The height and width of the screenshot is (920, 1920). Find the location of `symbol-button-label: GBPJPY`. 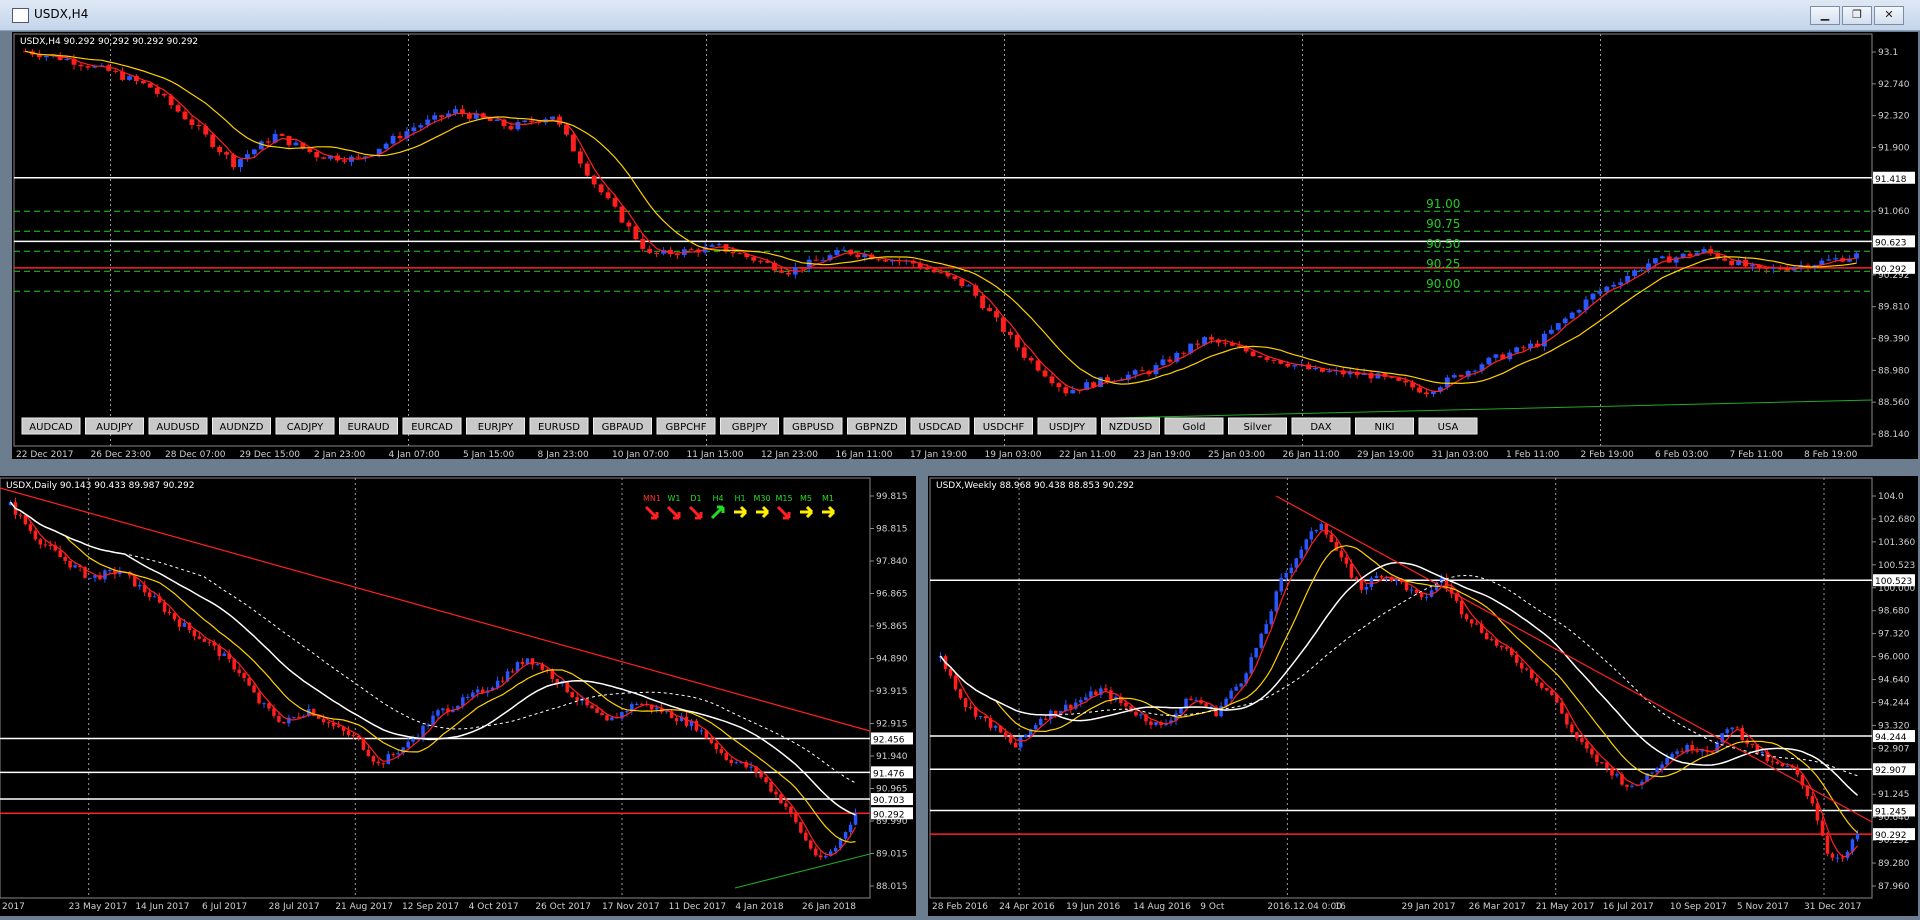

symbol-button-label: GBPJPY is located at coordinates (750, 427).